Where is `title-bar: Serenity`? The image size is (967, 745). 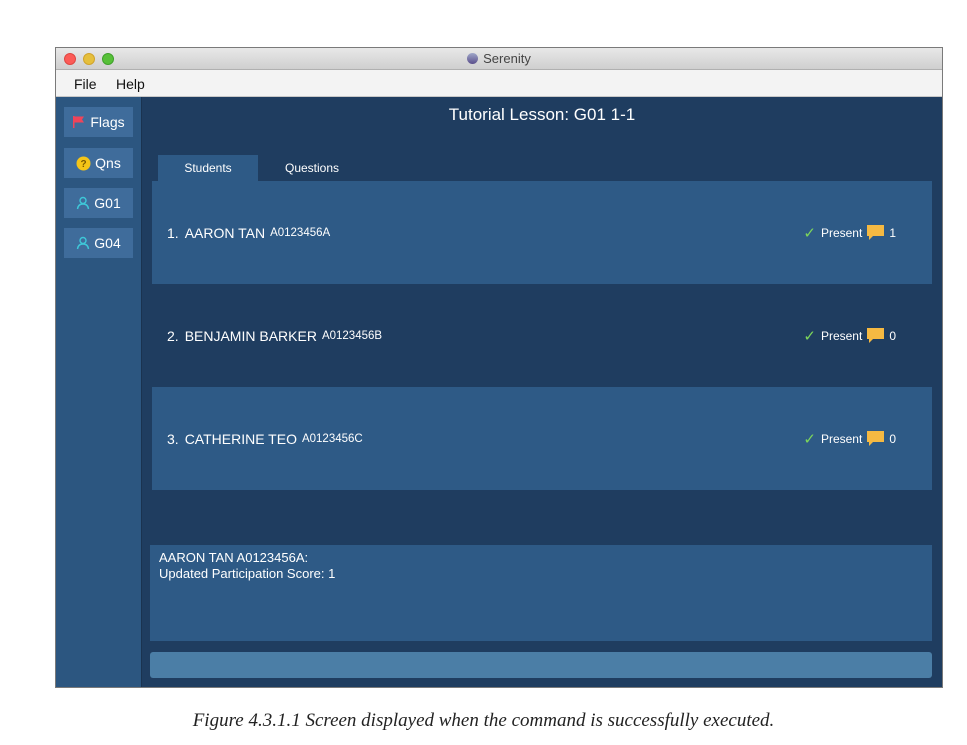
title-bar: Serenity is located at coordinates (499, 59).